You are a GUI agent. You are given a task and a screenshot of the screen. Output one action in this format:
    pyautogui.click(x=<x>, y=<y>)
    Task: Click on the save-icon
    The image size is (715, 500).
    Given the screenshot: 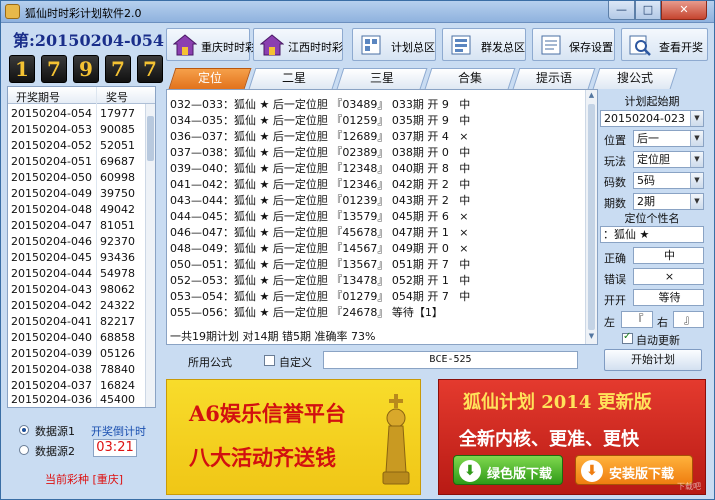 What is the action you would take?
    pyautogui.click(x=551, y=45)
    